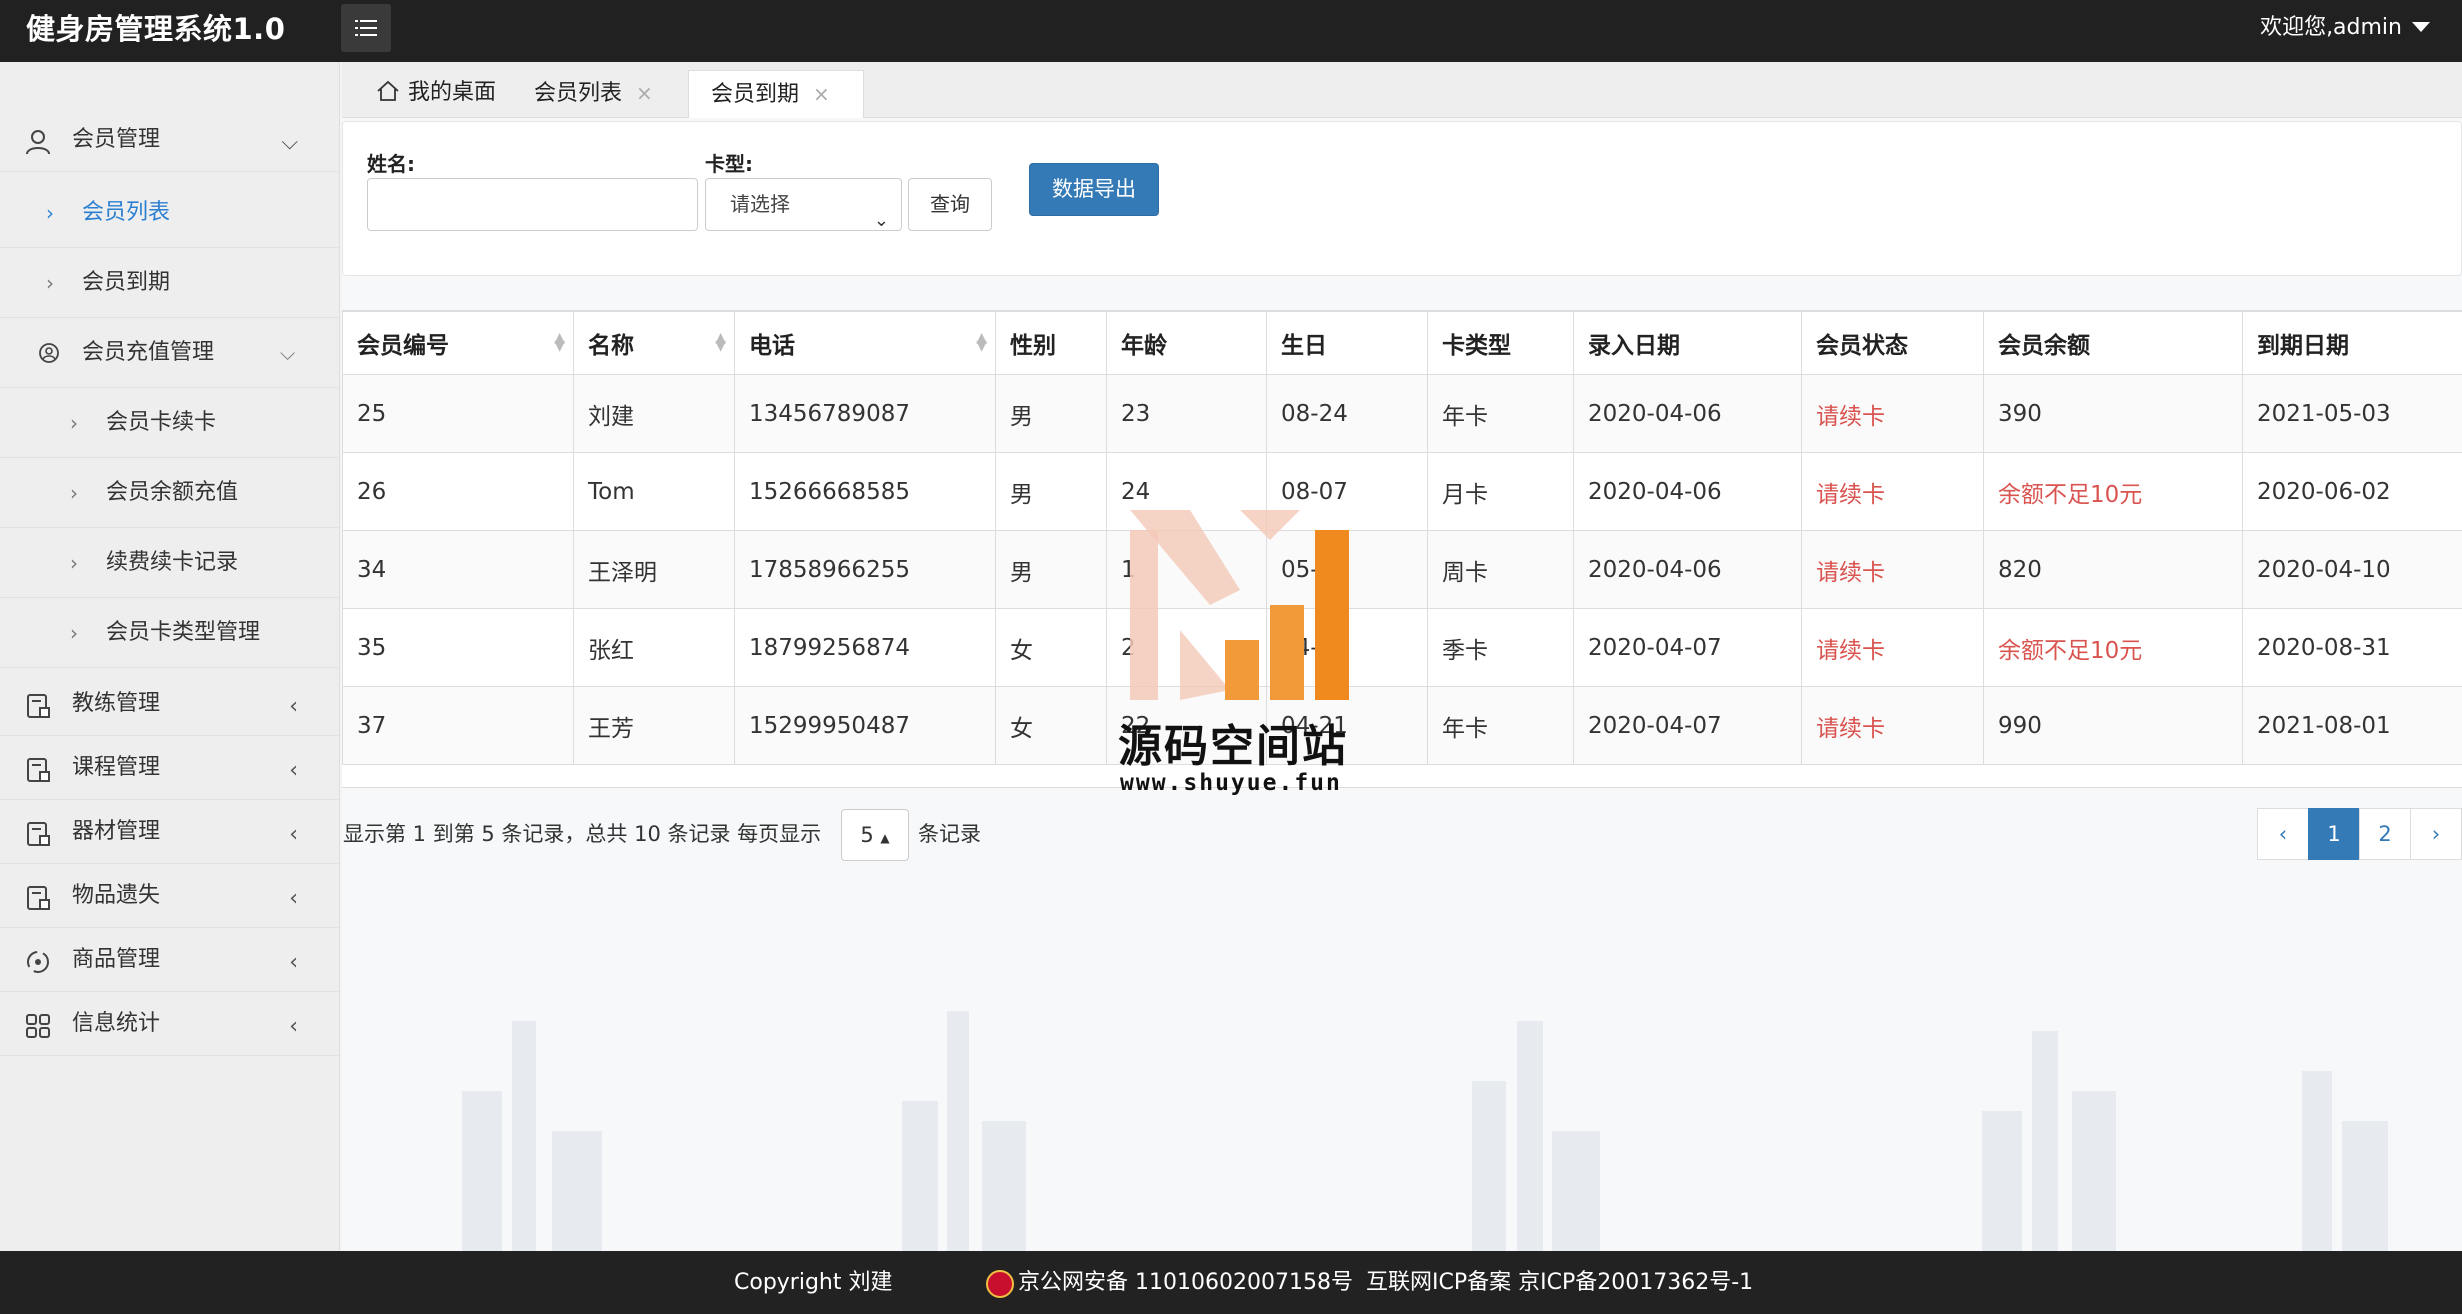 This screenshot has width=2462, height=1314. What do you see at coordinates (116, 767) in the screenshot?
I see `sidebar-item-label: 课程管理` at bounding box center [116, 767].